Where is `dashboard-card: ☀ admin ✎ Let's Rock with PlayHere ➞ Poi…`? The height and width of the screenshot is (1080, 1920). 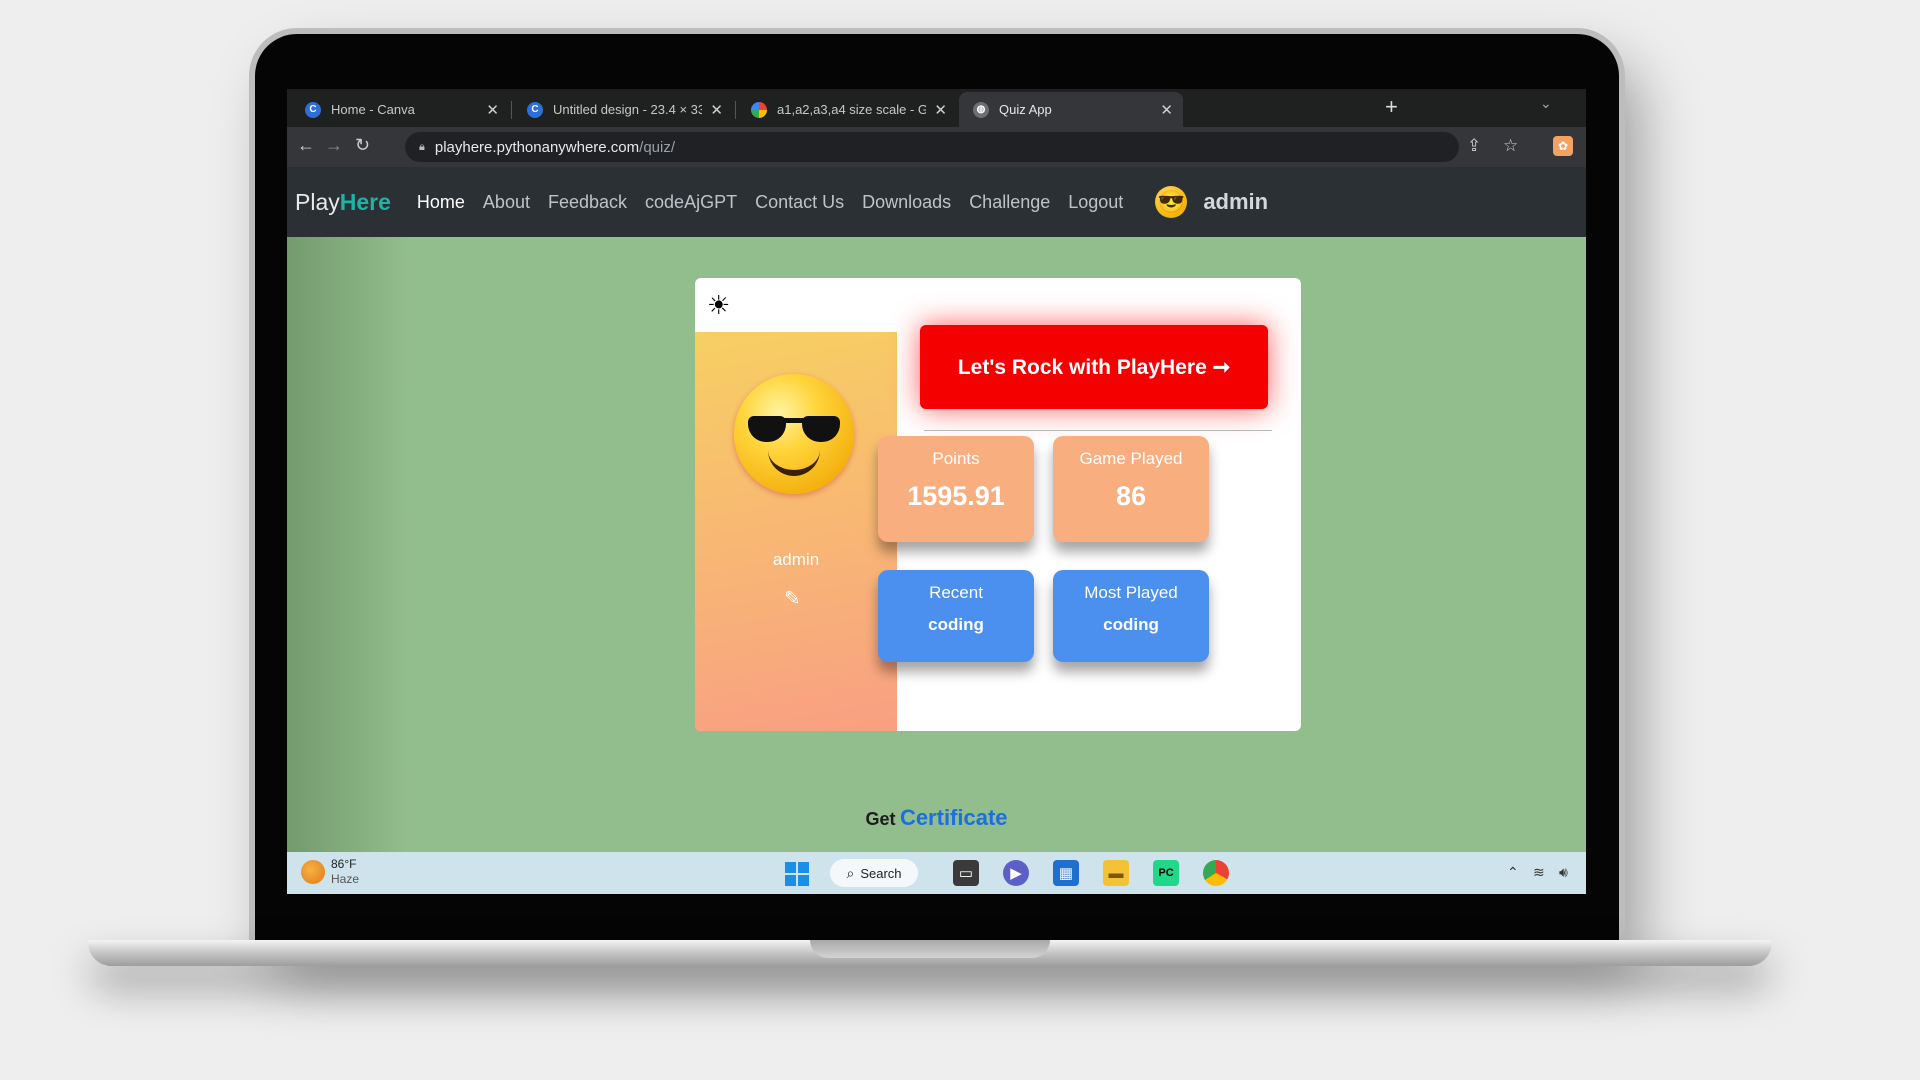
dashboard-card: ☀ admin ✎ Let's Rock with PlayHere ➞ Poi… is located at coordinates (998, 504).